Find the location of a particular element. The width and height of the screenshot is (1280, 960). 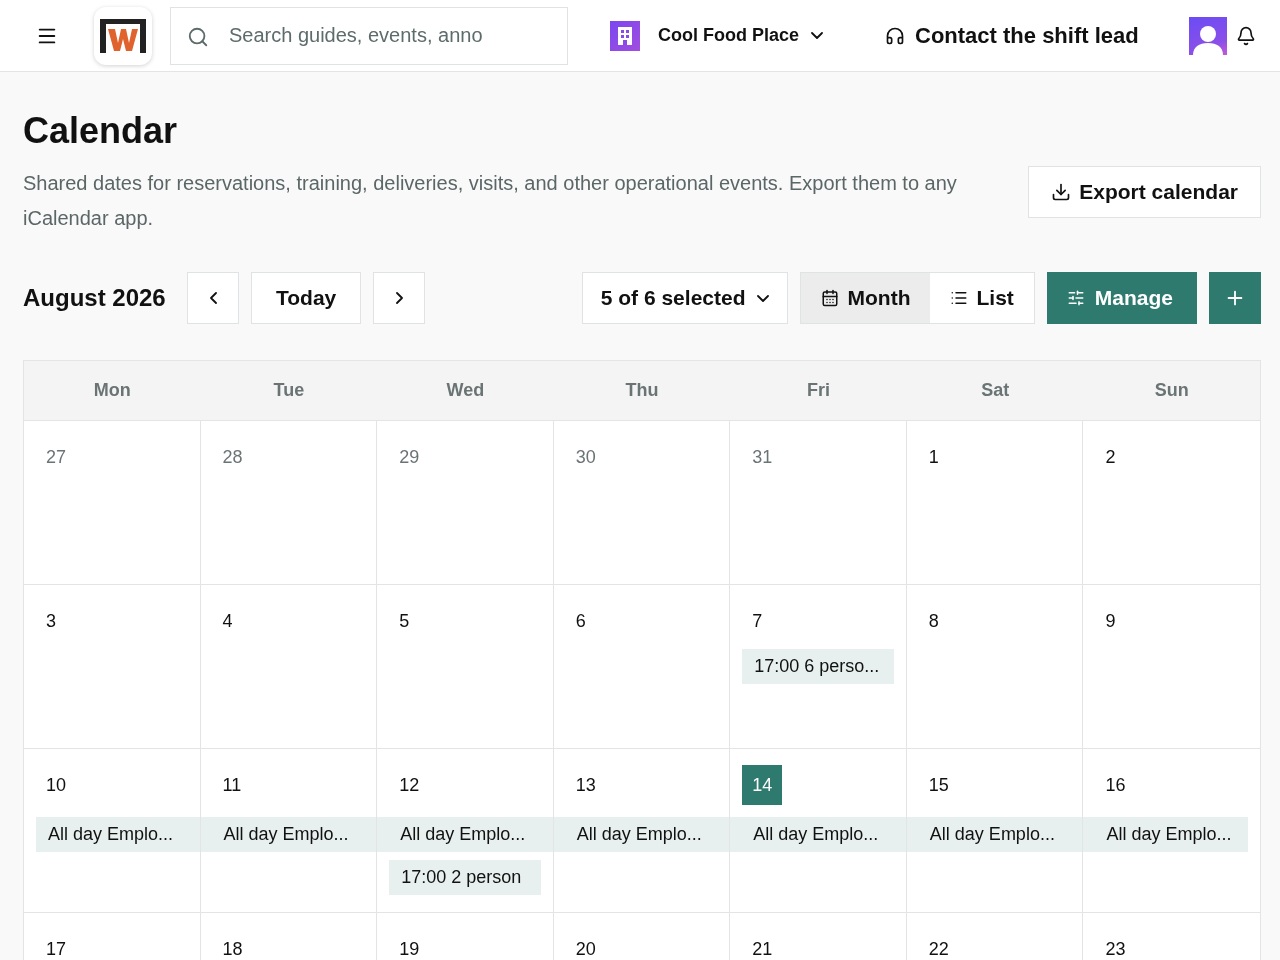

day-number: 20 is located at coordinates (585, 949).